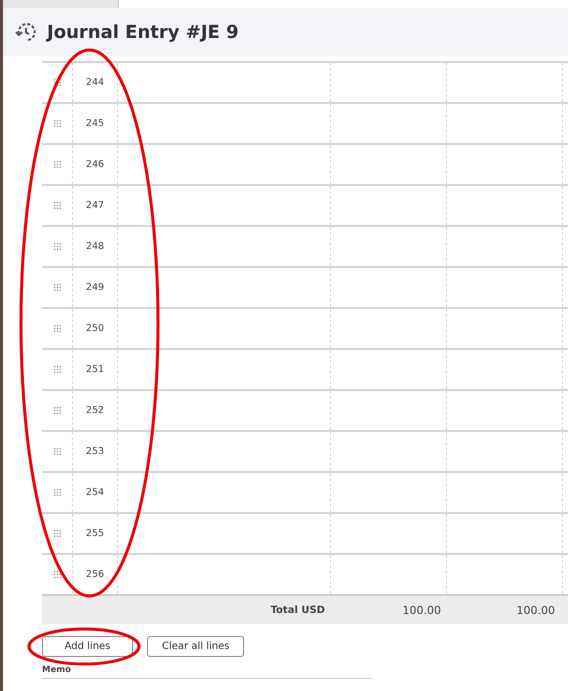  What do you see at coordinates (57, 670) in the screenshot?
I see `memo-label: Memo` at bounding box center [57, 670].